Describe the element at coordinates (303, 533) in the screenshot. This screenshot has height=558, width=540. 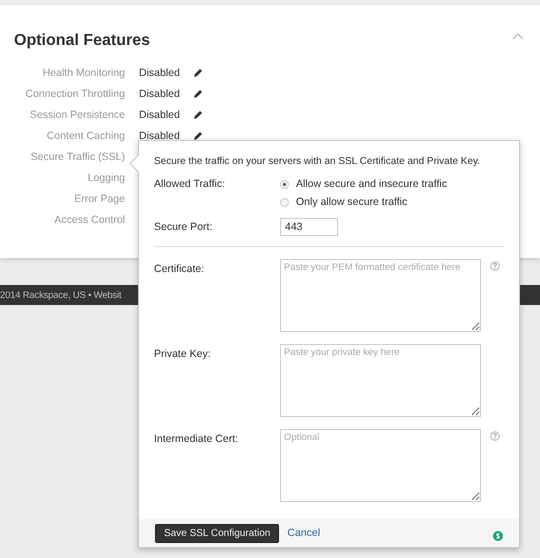
I see `cancel-link: Cancel` at that location.